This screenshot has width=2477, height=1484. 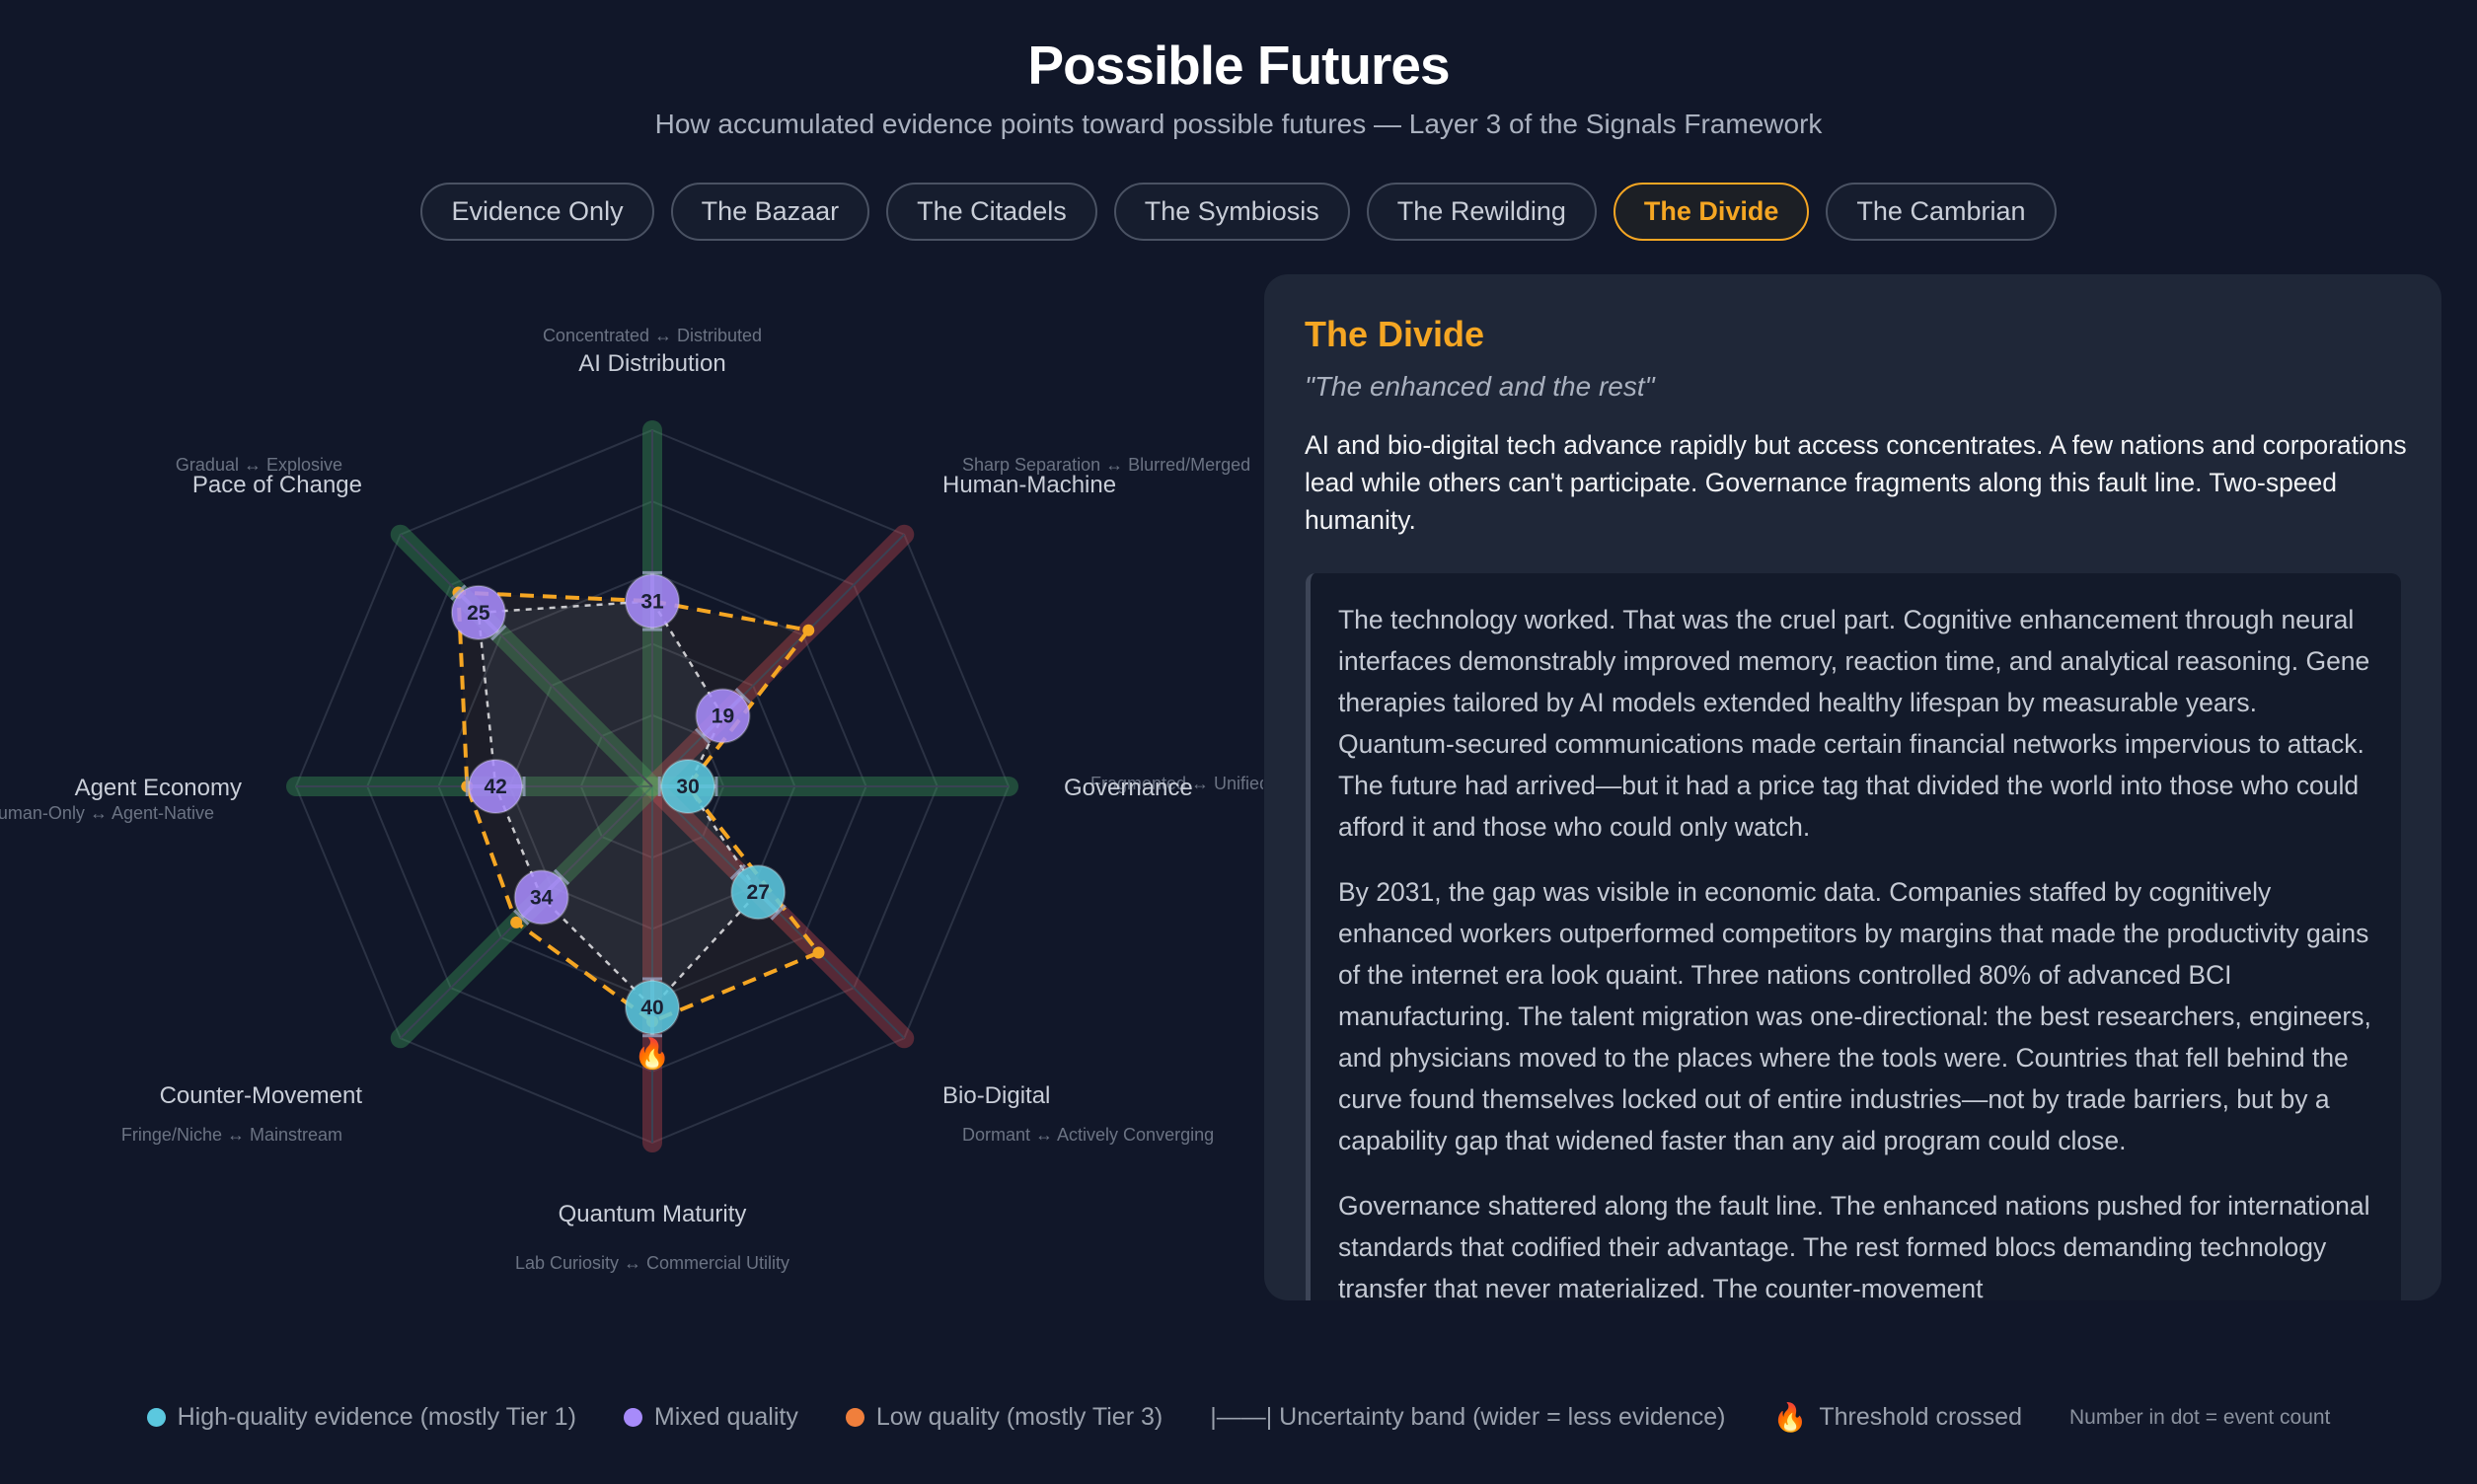 What do you see at coordinates (537, 212) in the screenshot?
I see `tab-evidence-only: Evidence Only` at bounding box center [537, 212].